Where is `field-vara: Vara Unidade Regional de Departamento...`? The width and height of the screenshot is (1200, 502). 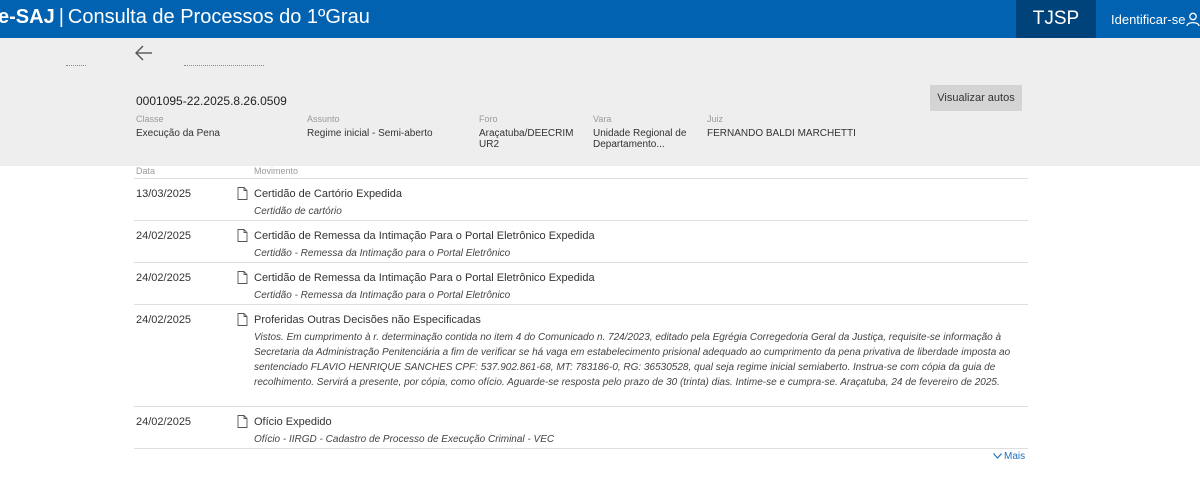
field-vara: Vara Unidade Regional de Departamento... is located at coordinates (641, 132).